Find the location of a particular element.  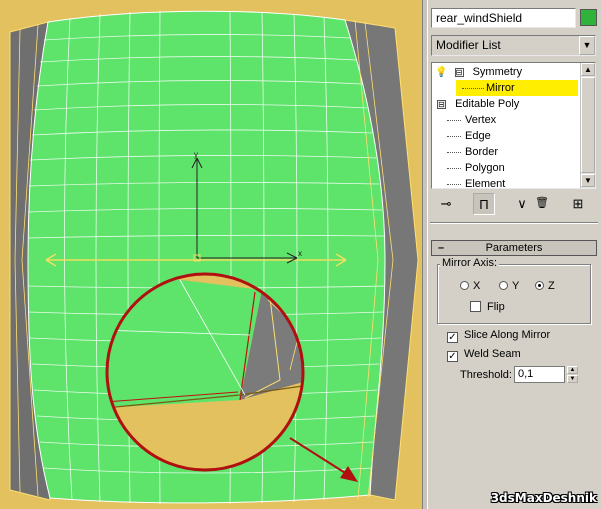

parameters-rollout-header: – Parameters is located at coordinates (514, 248).